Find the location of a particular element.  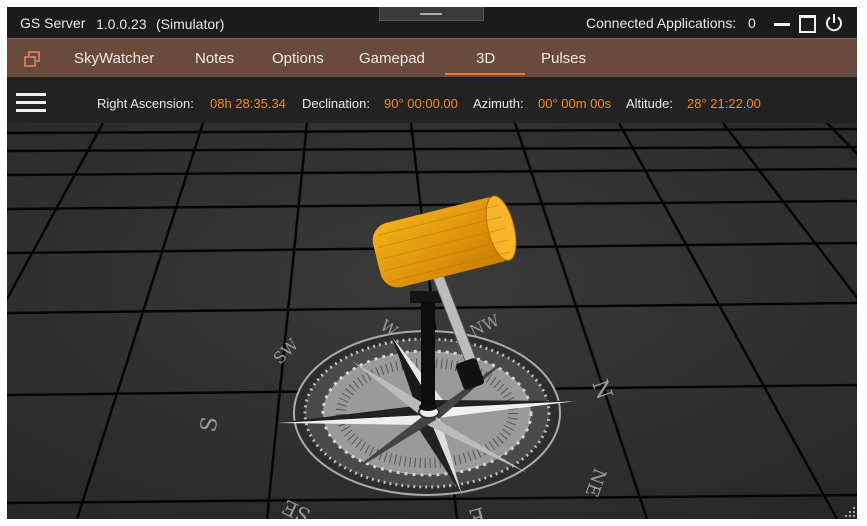

resize-grip-icon is located at coordinates (850, 512).